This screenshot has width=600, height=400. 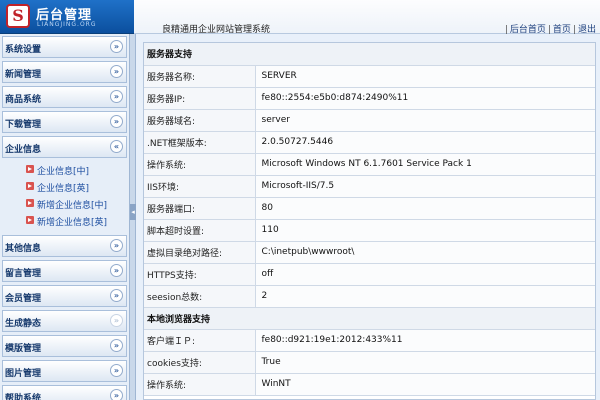 I want to click on collapse-left-icon: ◂, so click(x=133, y=212).